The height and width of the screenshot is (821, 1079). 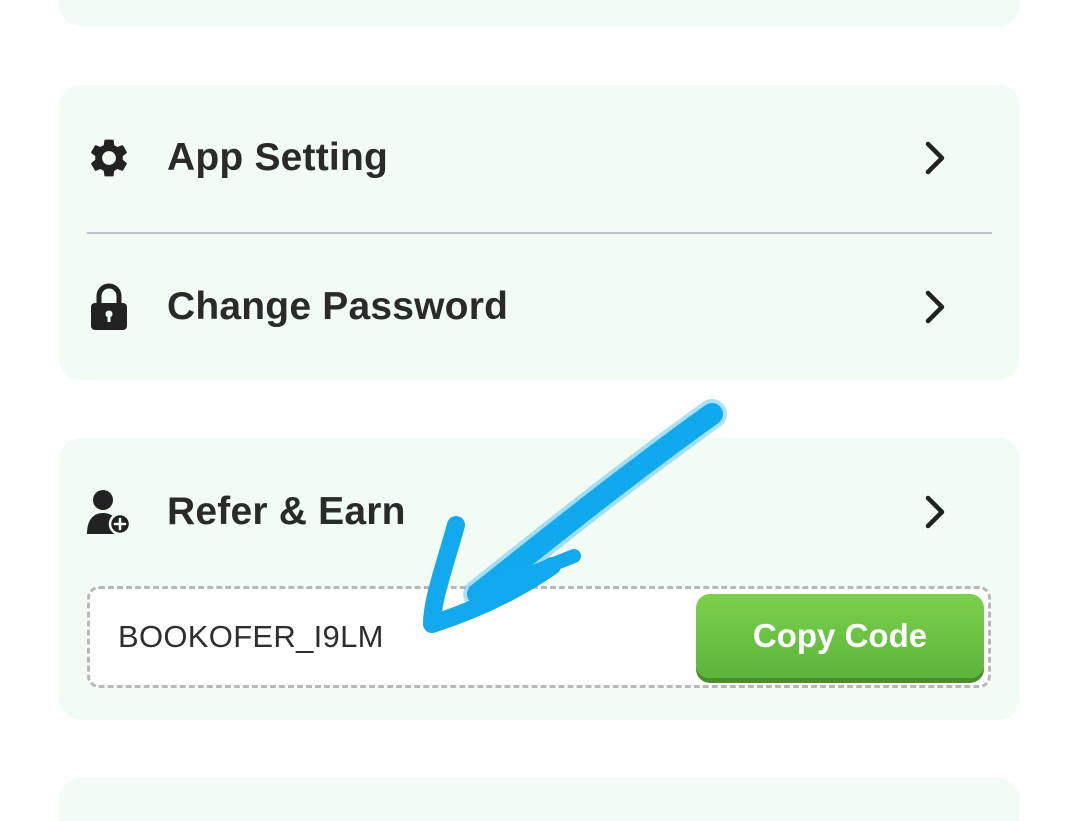 What do you see at coordinates (840, 636) in the screenshot?
I see `copy-code-button: Copy Code` at bounding box center [840, 636].